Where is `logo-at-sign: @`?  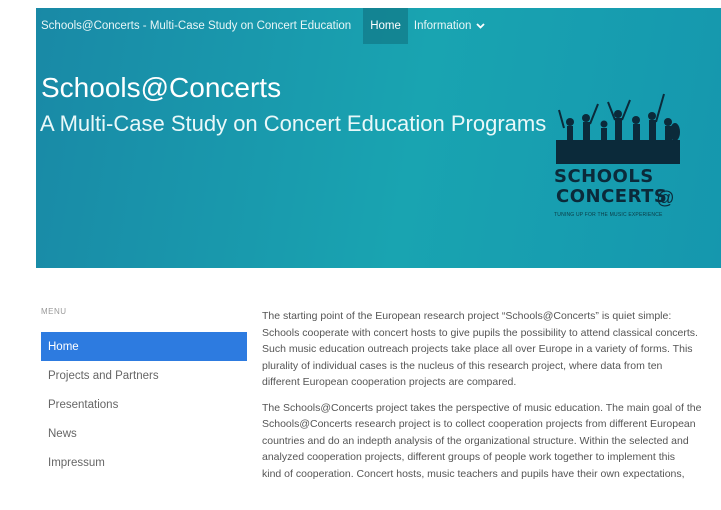 logo-at-sign: @ is located at coordinates (665, 198).